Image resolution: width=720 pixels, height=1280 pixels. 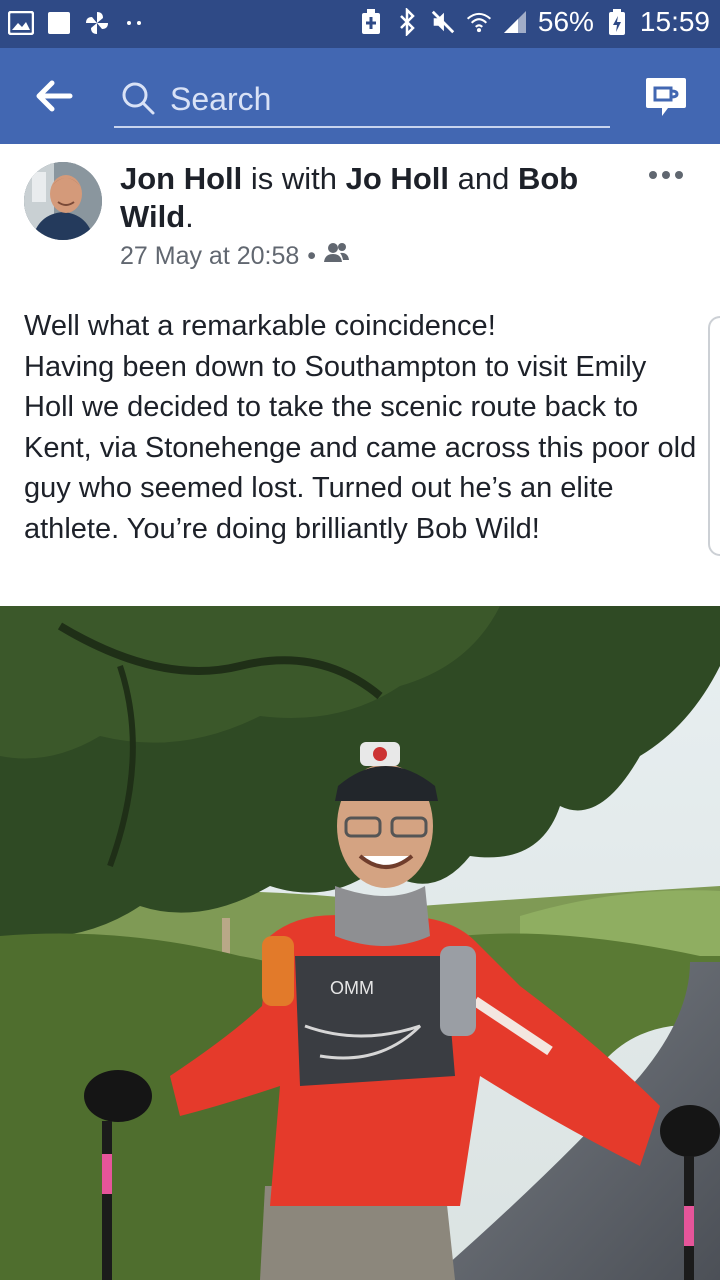 I want to click on gallery-icon, so click(x=21, y=23).